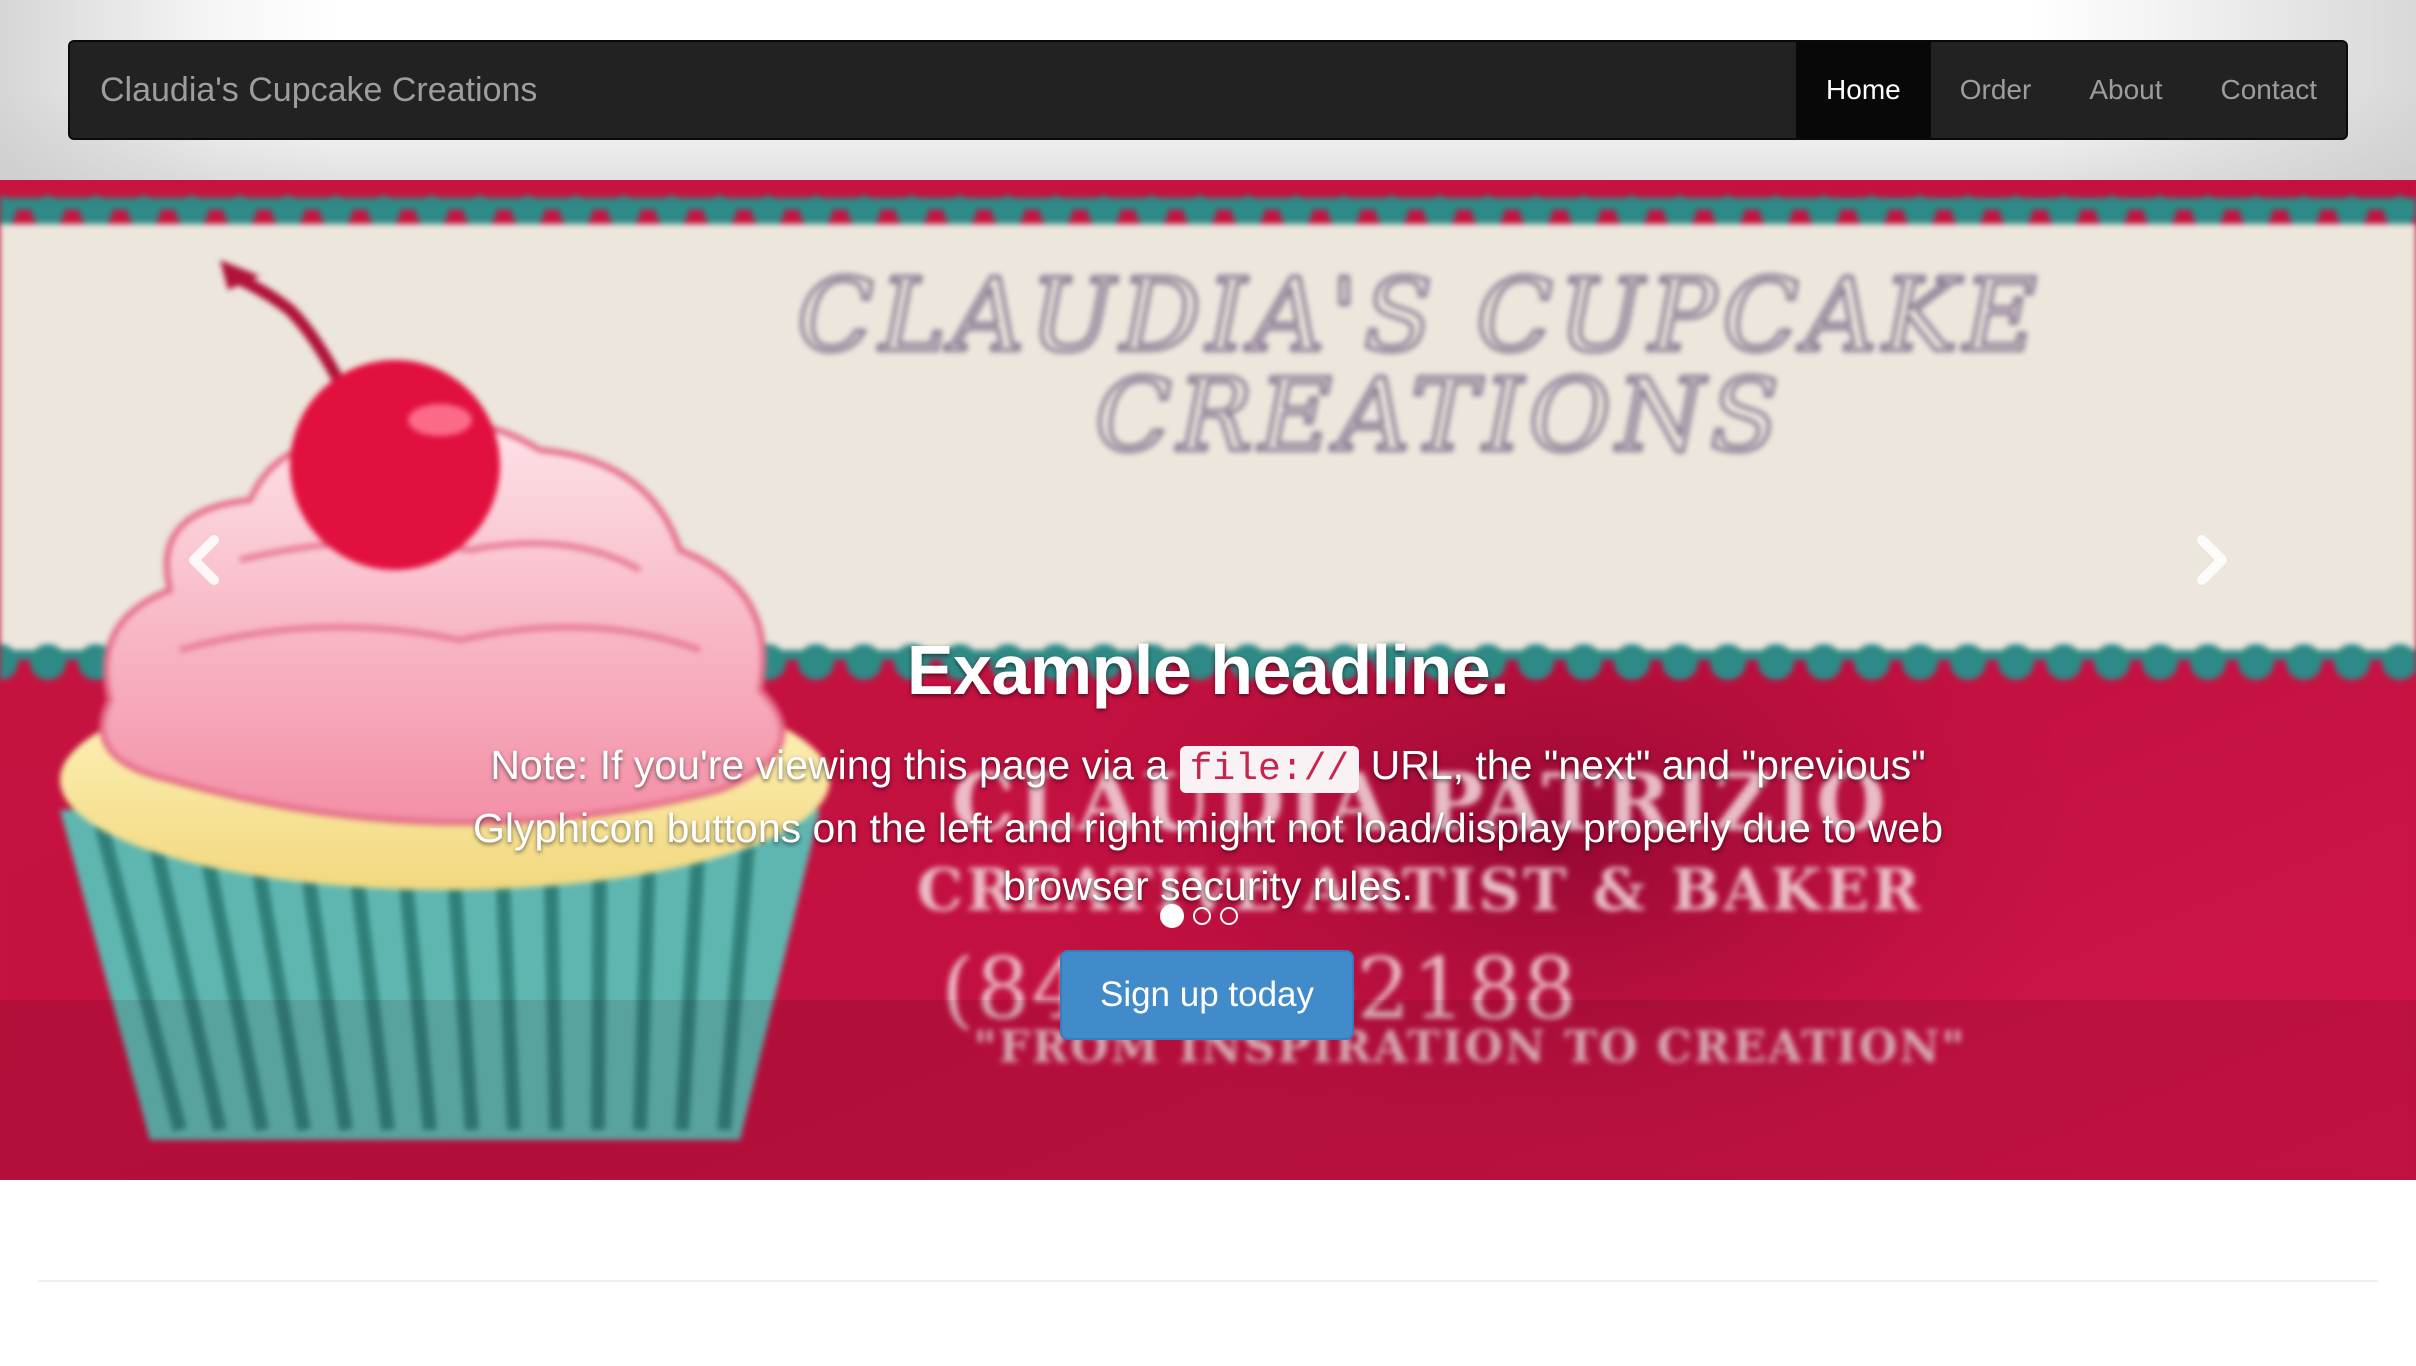  I want to click on carousel-indicators, so click(1199, 916).